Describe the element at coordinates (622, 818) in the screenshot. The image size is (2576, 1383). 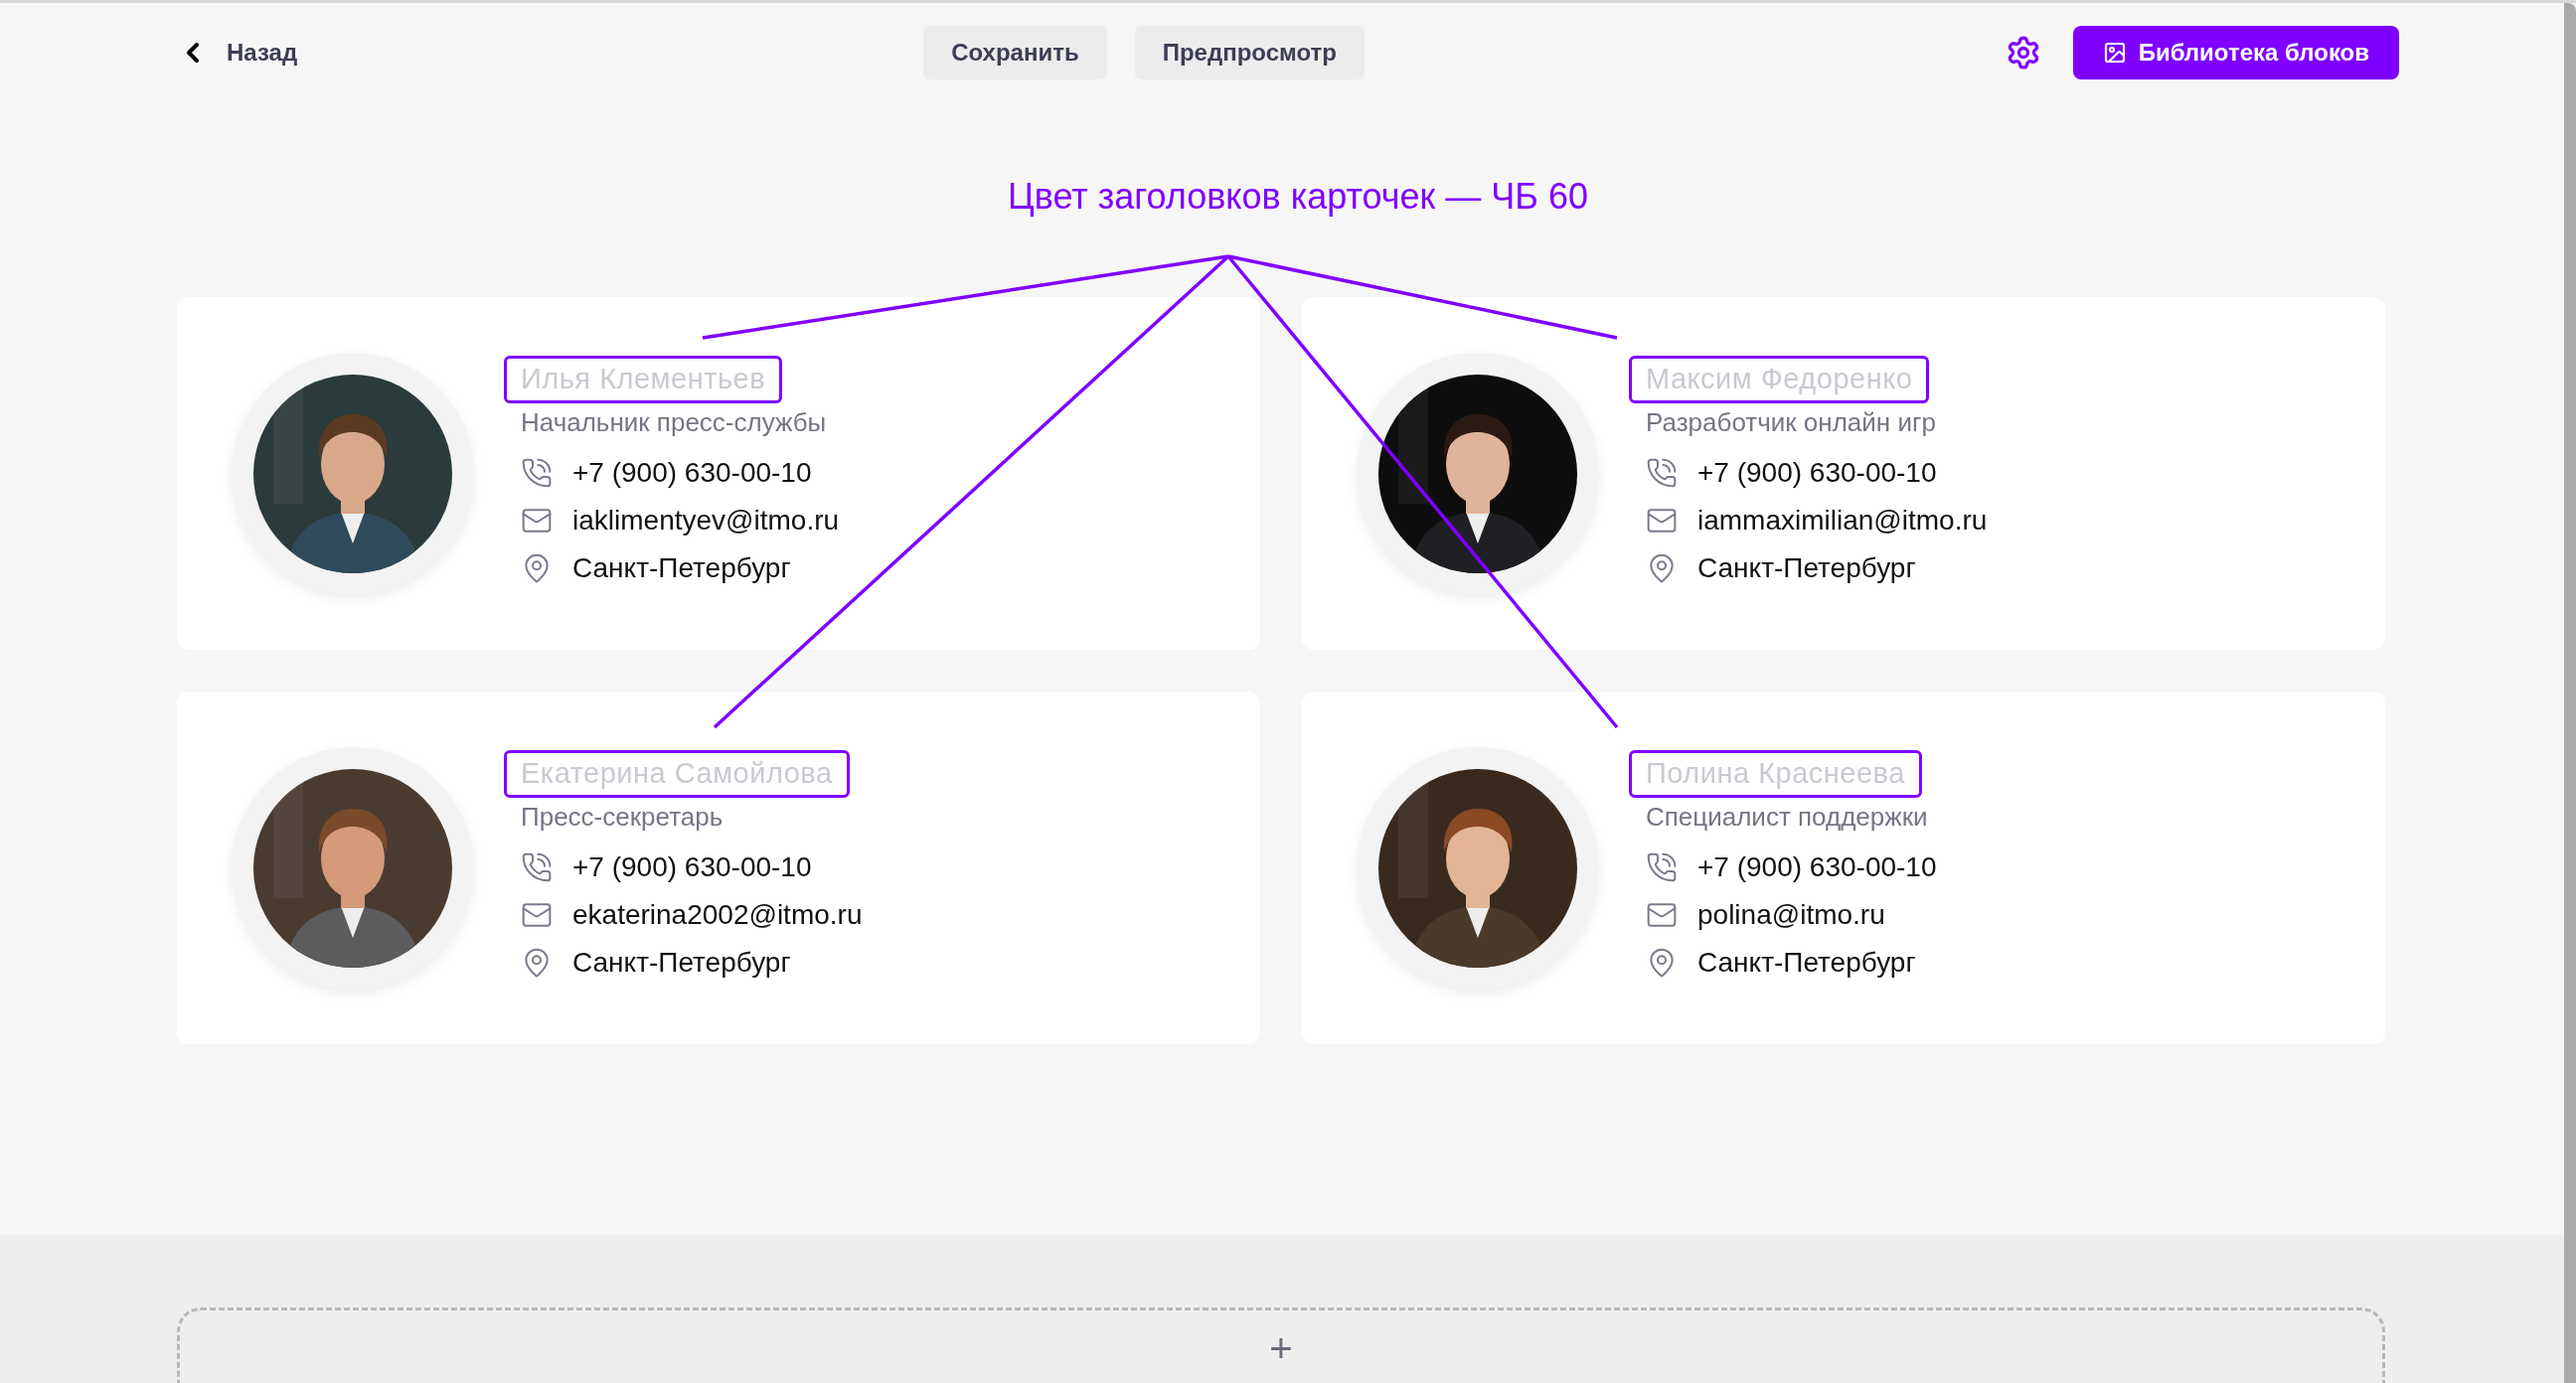
I see `job-title: Пресс-секретарь` at that location.